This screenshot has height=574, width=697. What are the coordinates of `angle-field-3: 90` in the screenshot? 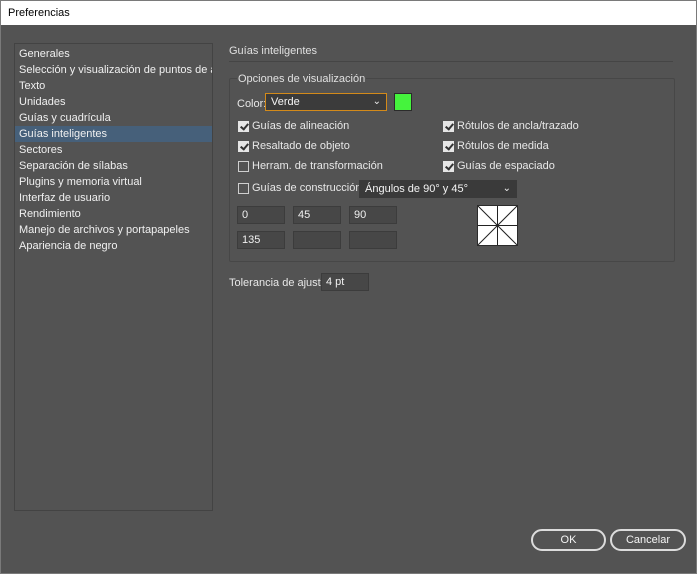 It's located at (373, 215).